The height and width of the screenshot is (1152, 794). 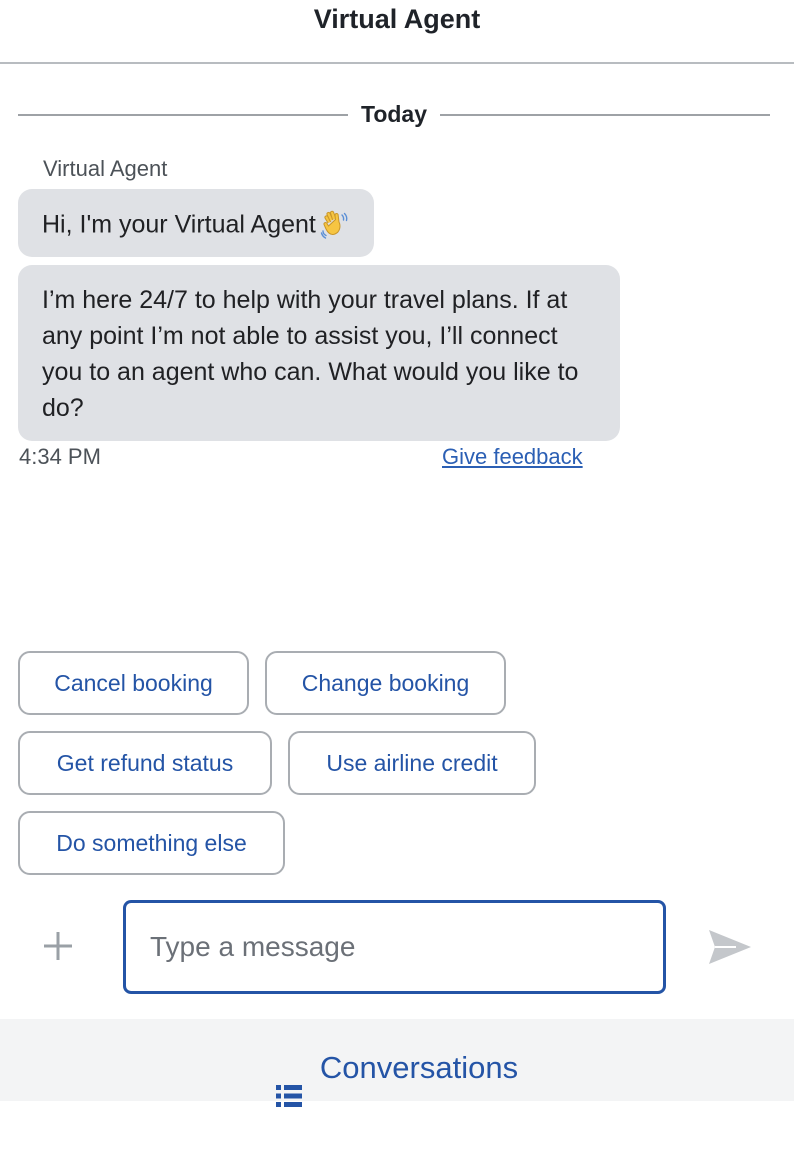 What do you see at coordinates (179, 224) in the screenshot?
I see `greeting-message-text: Hi, I'm your Virtual Agent` at bounding box center [179, 224].